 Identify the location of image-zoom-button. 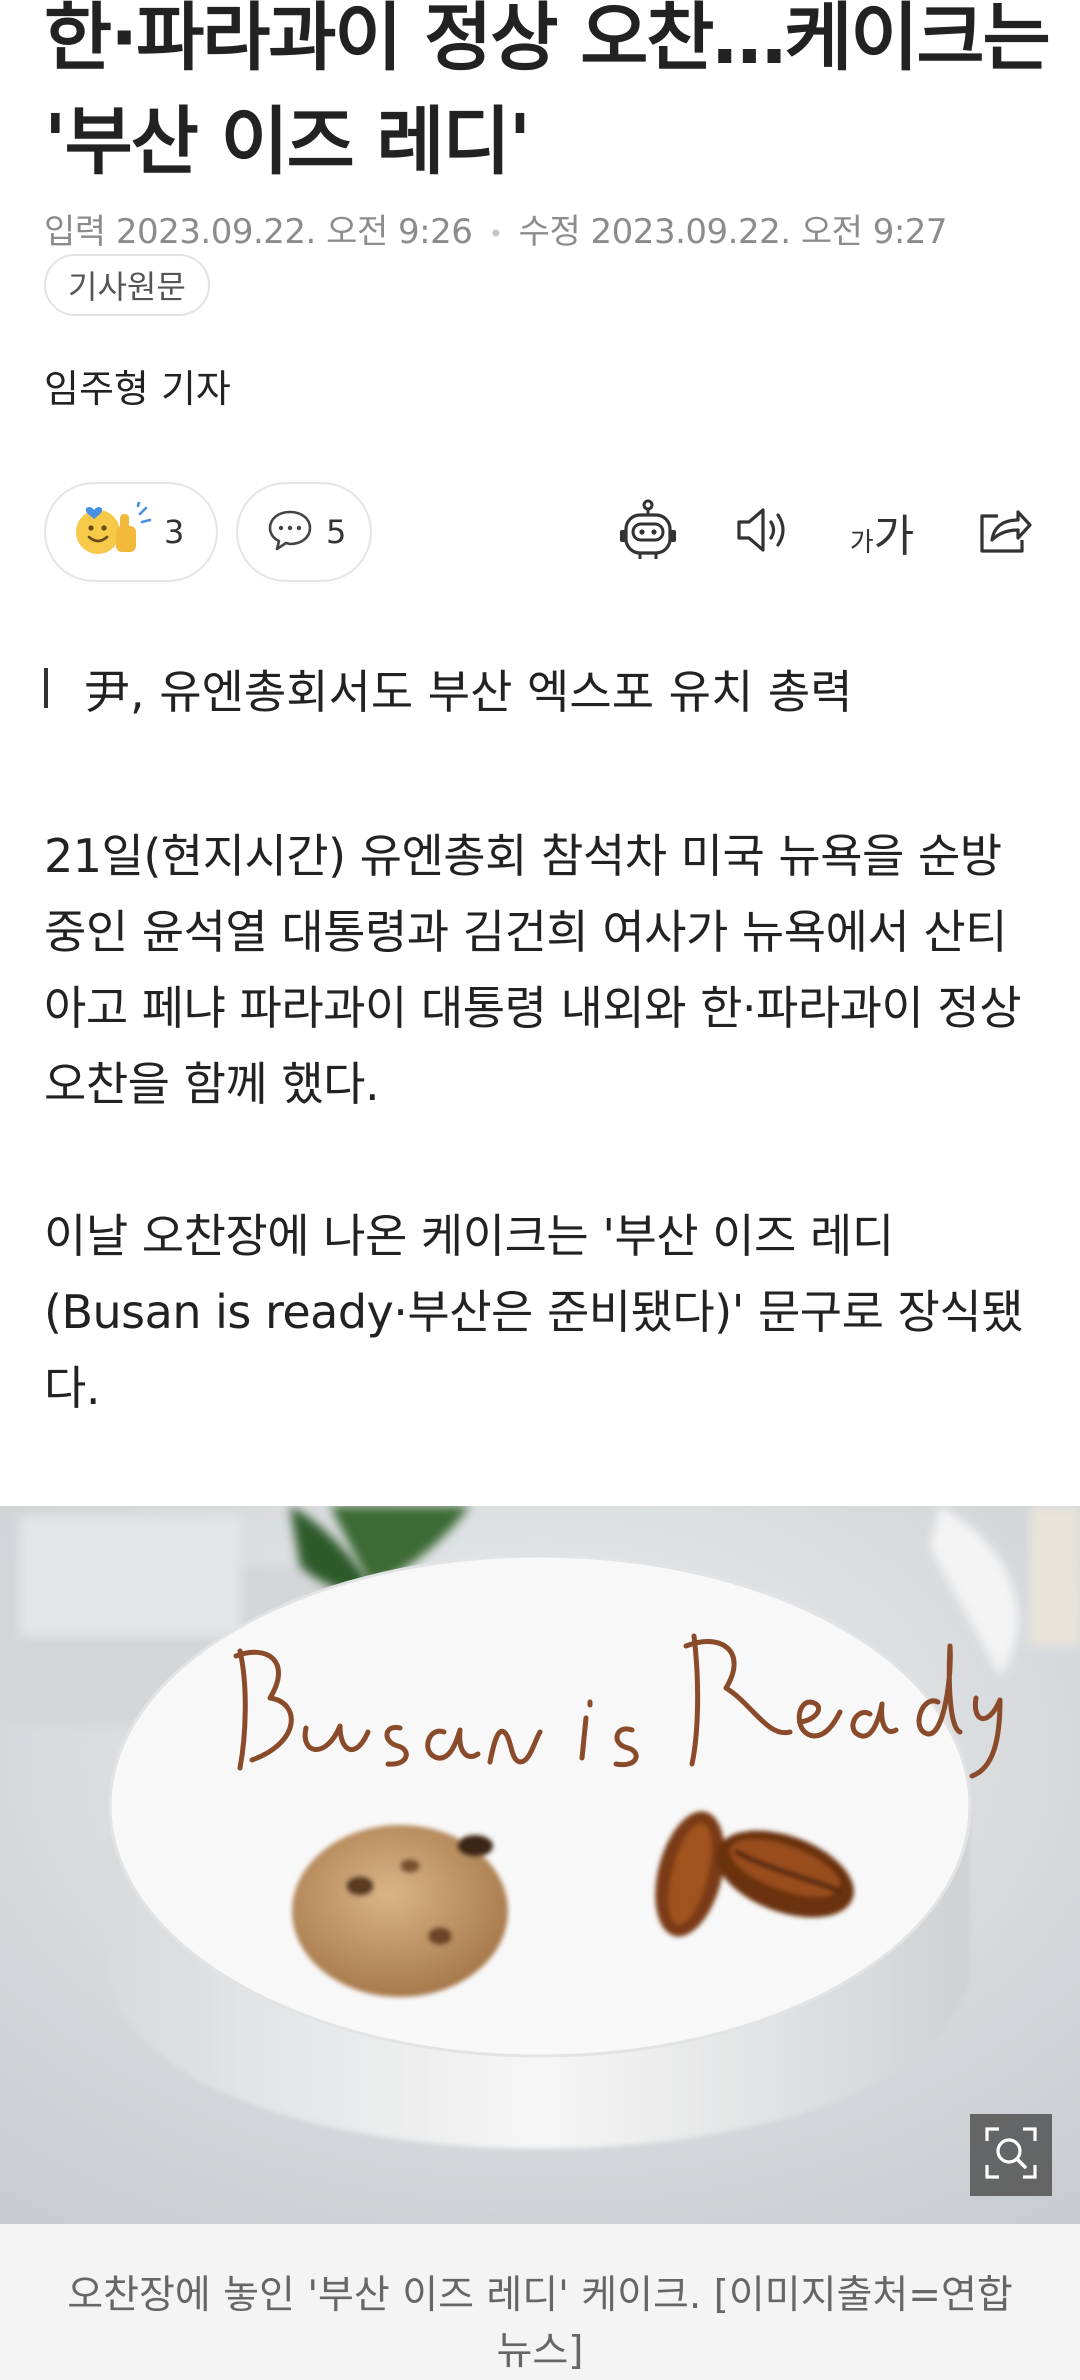
(1011, 2155).